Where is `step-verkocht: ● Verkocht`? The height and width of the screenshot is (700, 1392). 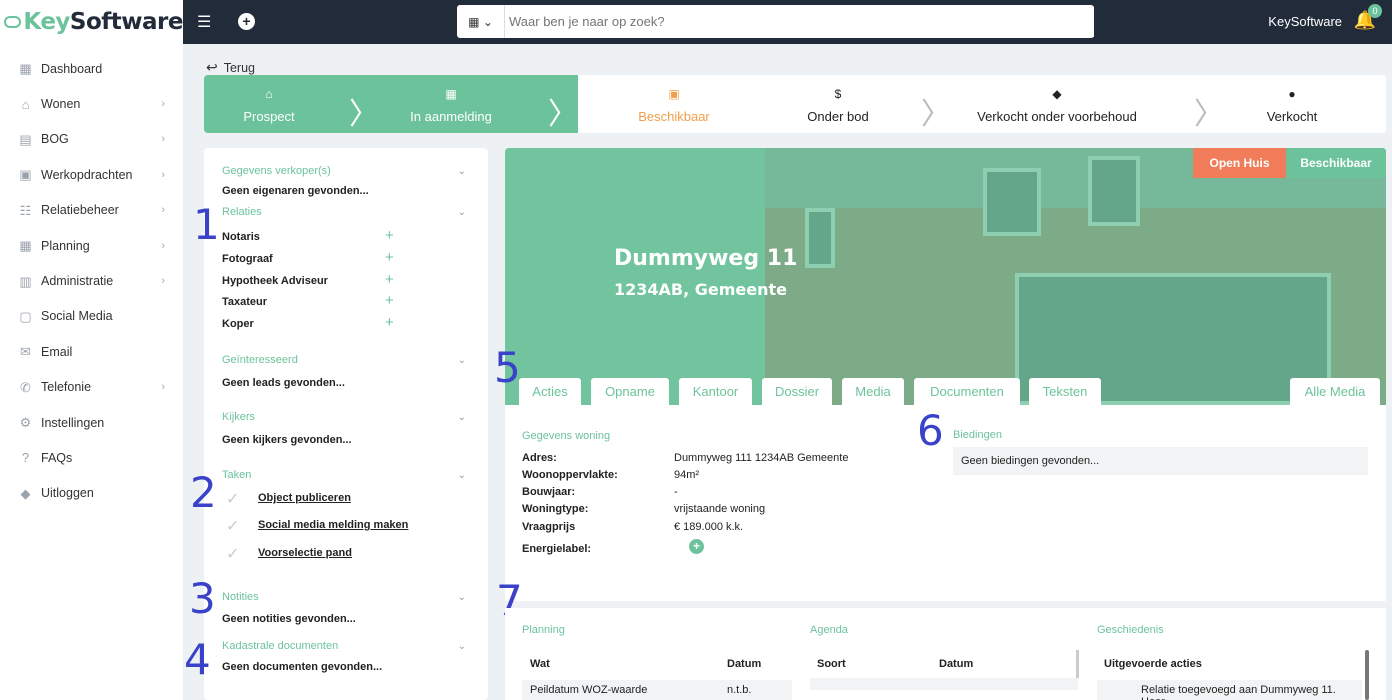
step-verkocht: ● Verkocht is located at coordinates (1292, 104).